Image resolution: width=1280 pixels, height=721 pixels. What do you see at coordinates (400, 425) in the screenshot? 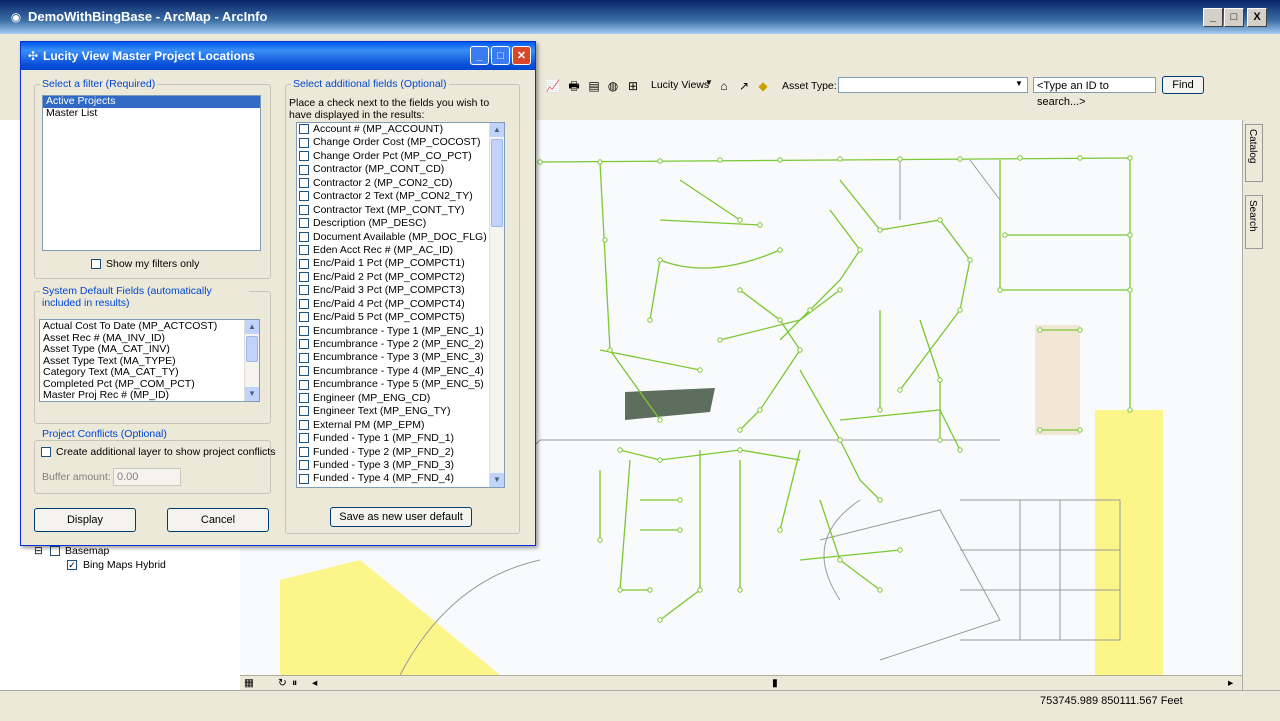
I see `additional-field-item: External PM (MP_EPM)` at bounding box center [400, 425].